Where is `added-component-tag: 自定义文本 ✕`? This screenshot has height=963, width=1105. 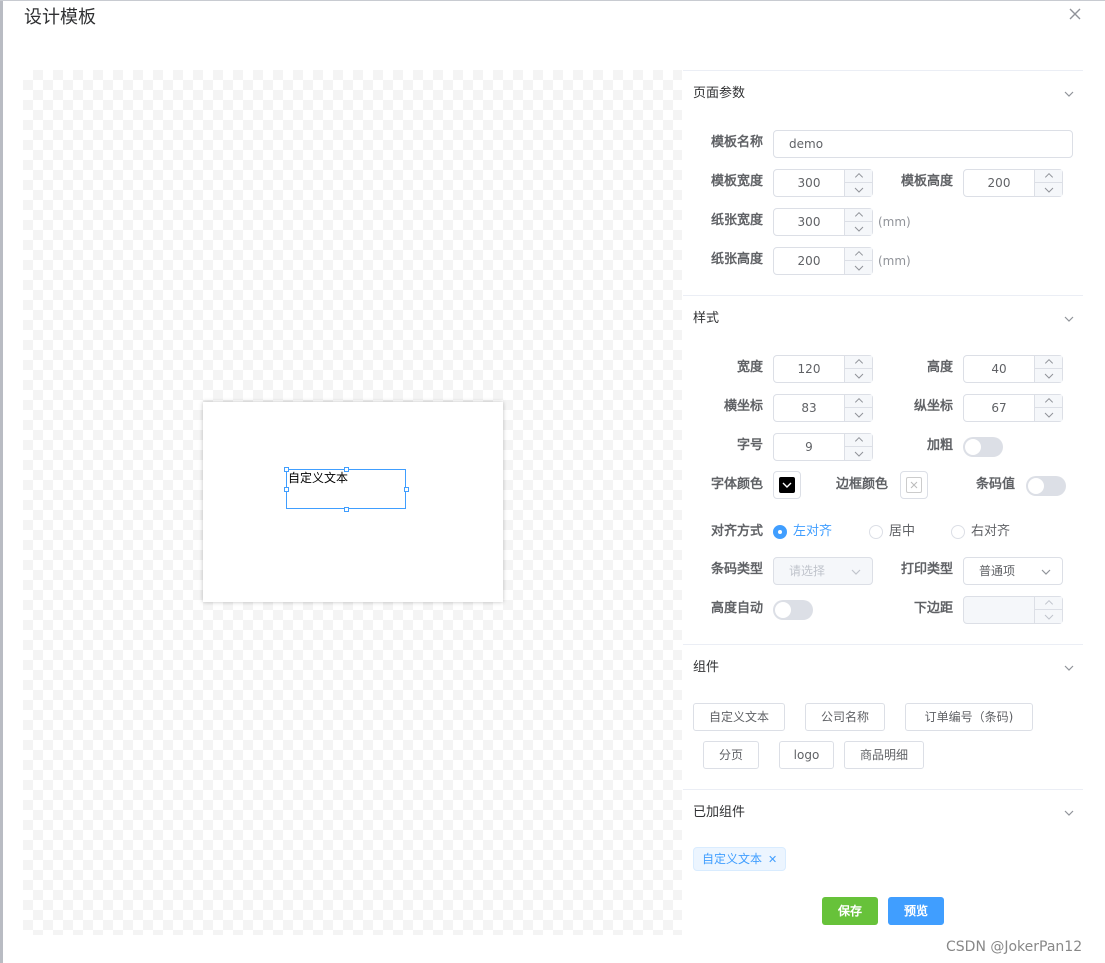 added-component-tag: 自定义文本 ✕ is located at coordinates (740, 859).